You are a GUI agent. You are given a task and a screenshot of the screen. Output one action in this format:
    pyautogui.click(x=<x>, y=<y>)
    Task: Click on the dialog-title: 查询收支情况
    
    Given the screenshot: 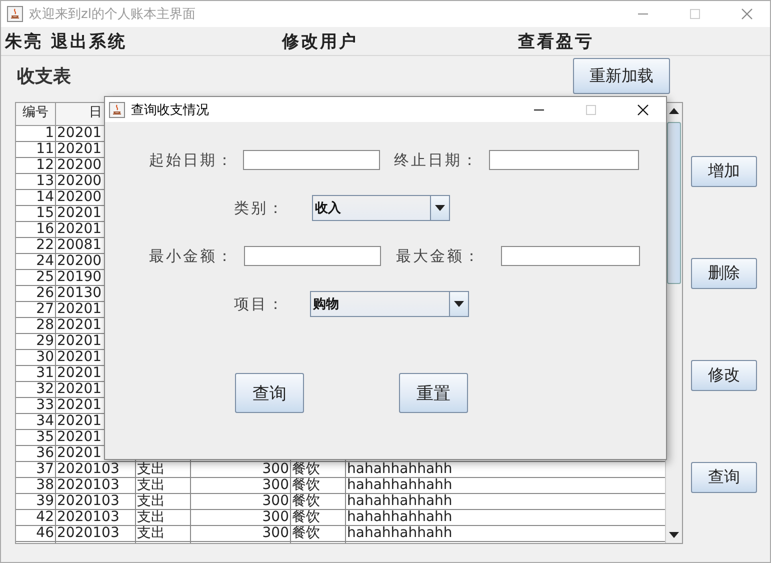 What is the action you would take?
    pyautogui.click(x=170, y=110)
    